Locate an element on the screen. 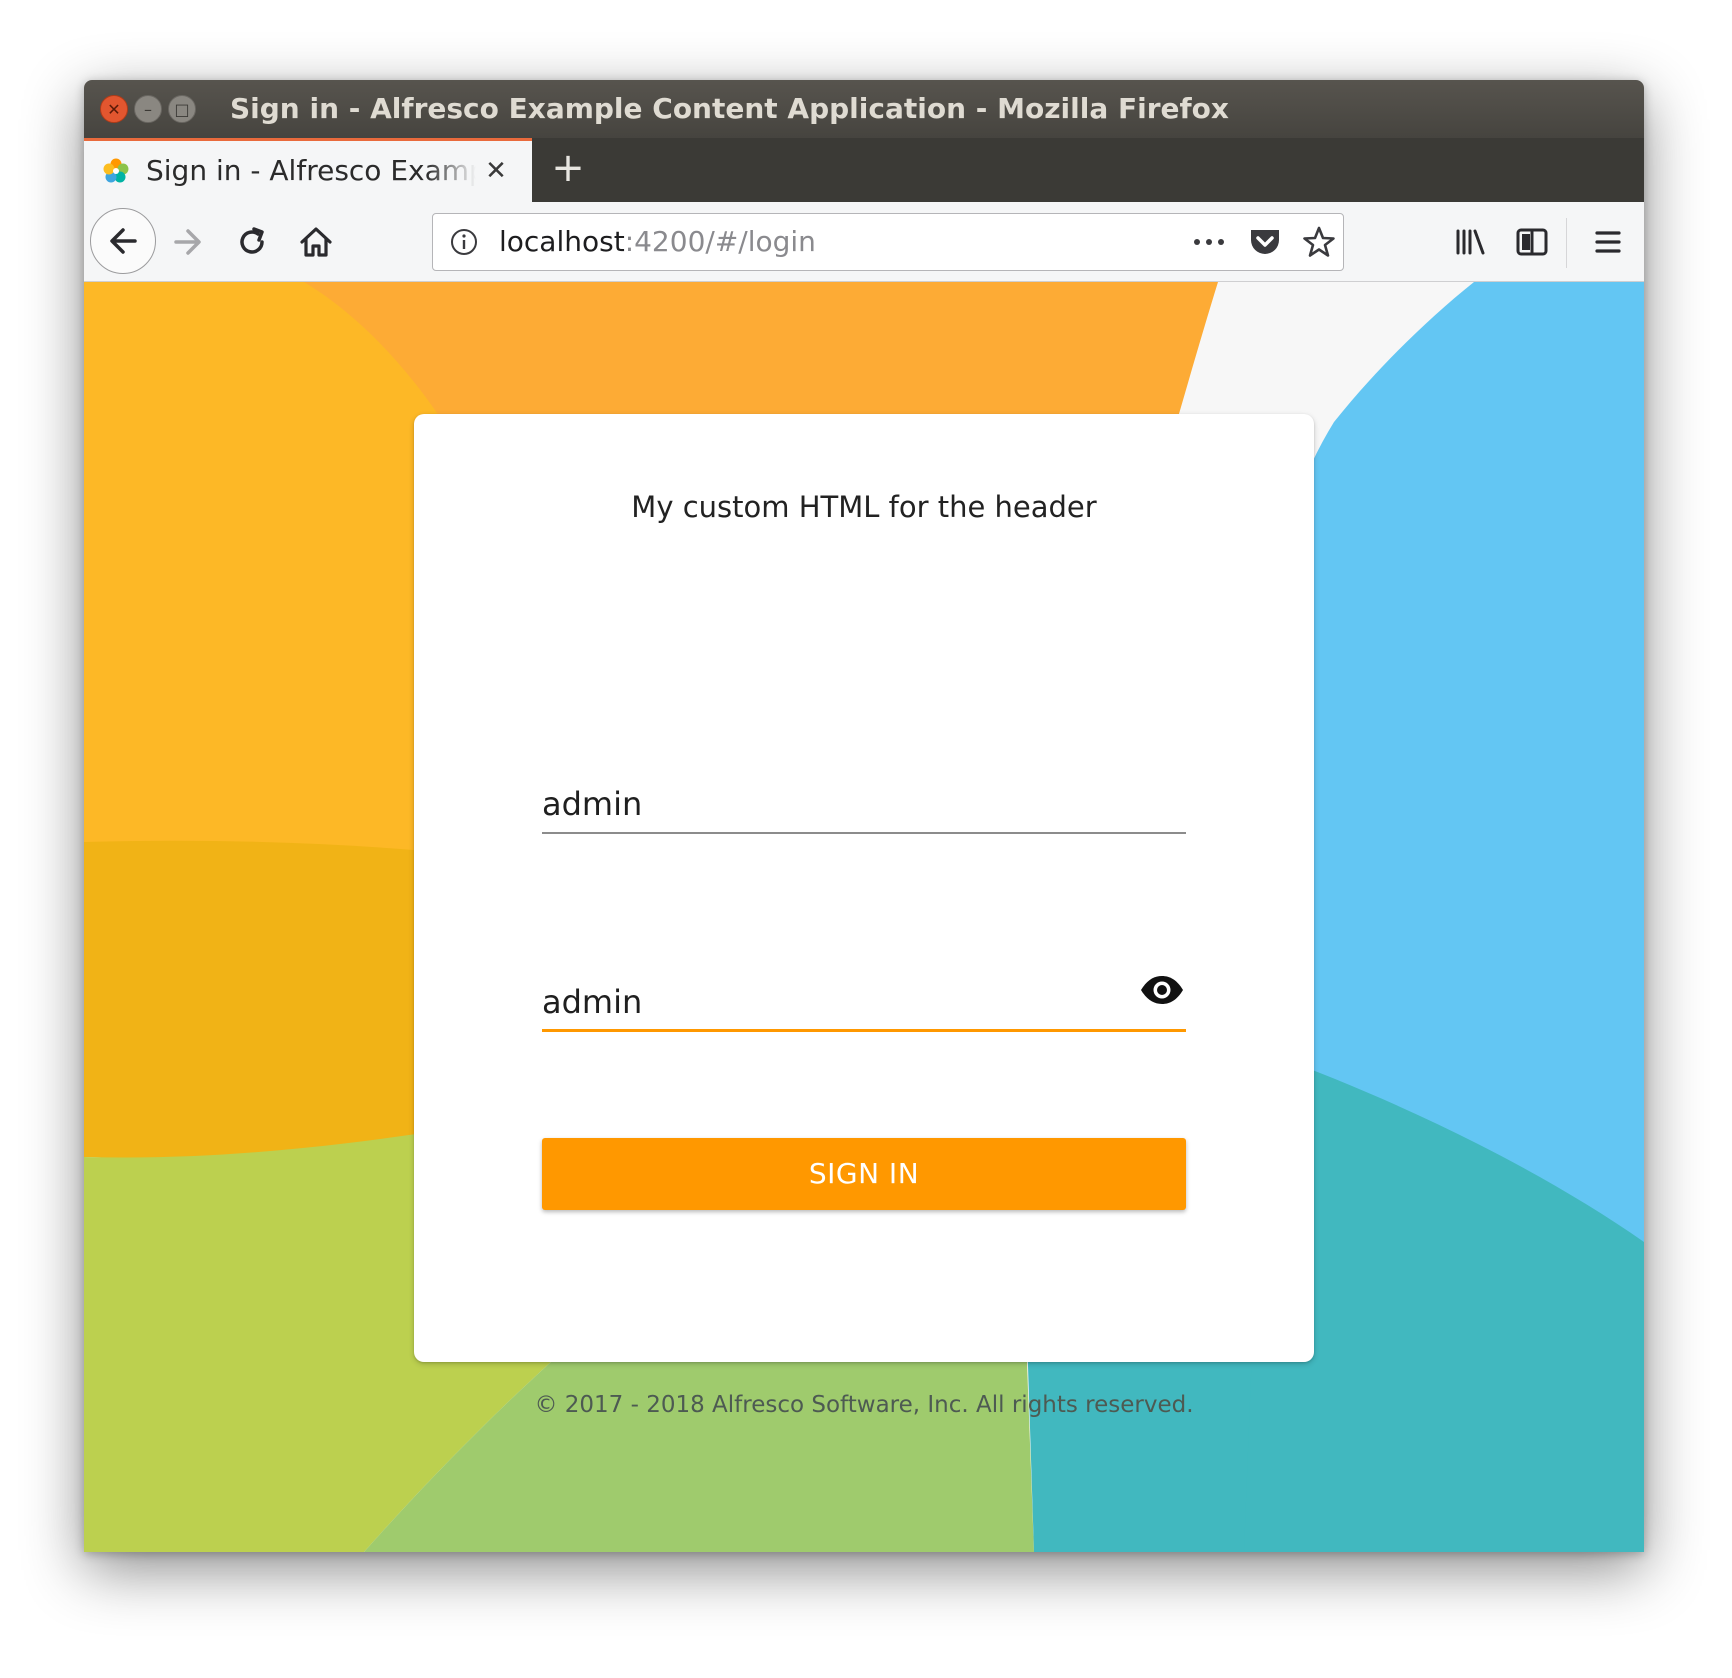  navigation-toolbar: localhost:4200/#/login is located at coordinates (864, 242).